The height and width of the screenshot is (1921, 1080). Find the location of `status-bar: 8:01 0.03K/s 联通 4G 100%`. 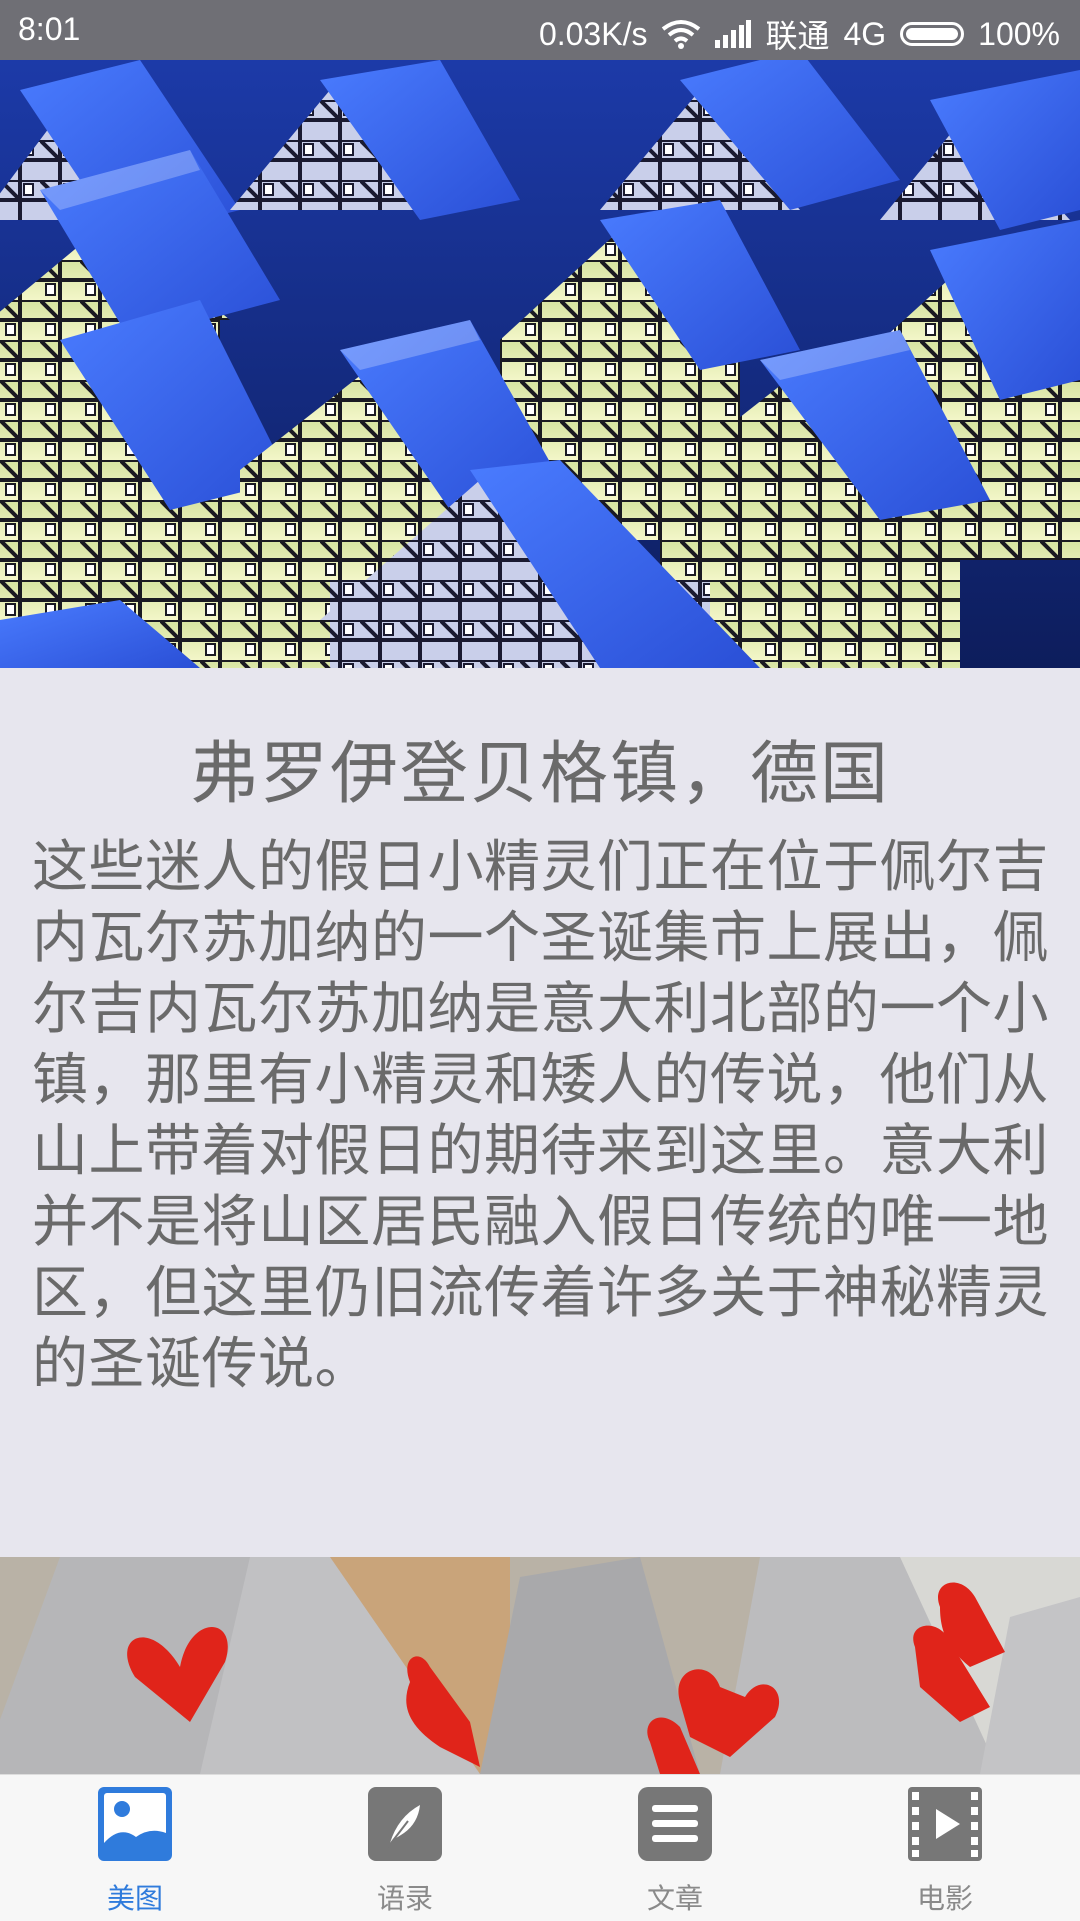

status-bar: 8:01 0.03K/s 联通 4G 100% is located at coordinates (540, 30).